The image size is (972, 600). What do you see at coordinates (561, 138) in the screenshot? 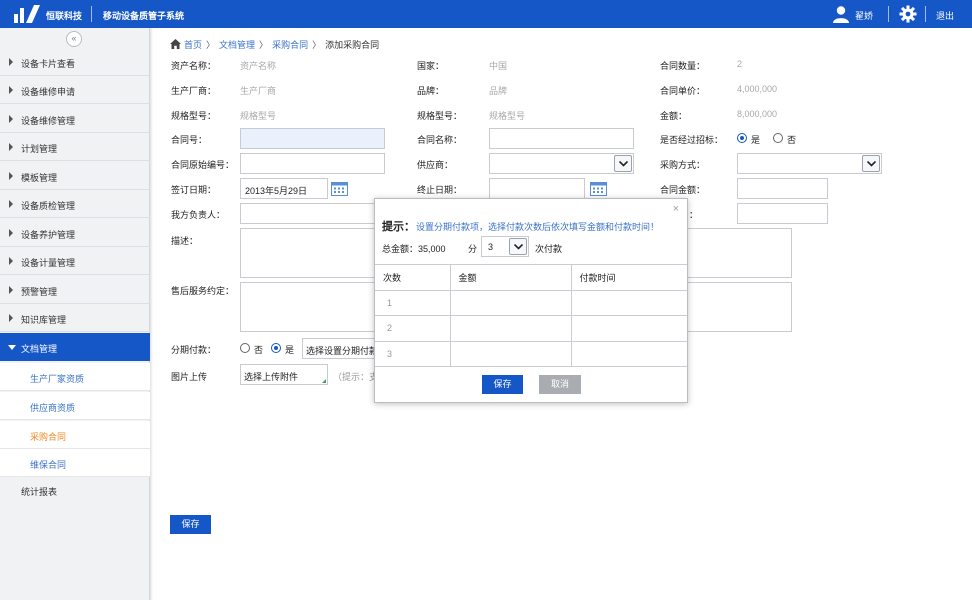
I see `contract-name-input` at bounding box center [561, 138].